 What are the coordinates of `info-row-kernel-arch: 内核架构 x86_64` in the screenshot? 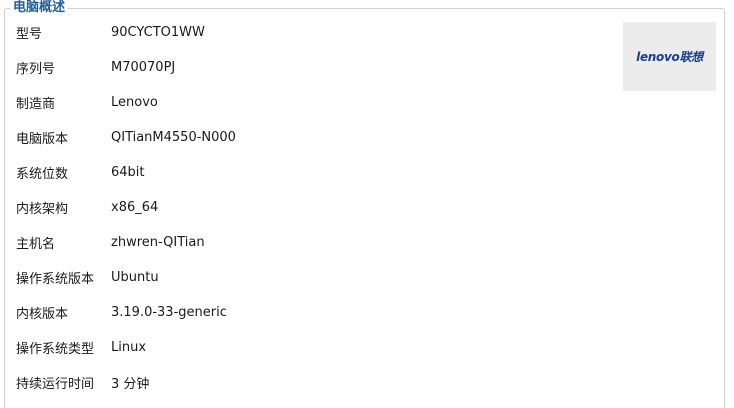 It's located at (306, 207).